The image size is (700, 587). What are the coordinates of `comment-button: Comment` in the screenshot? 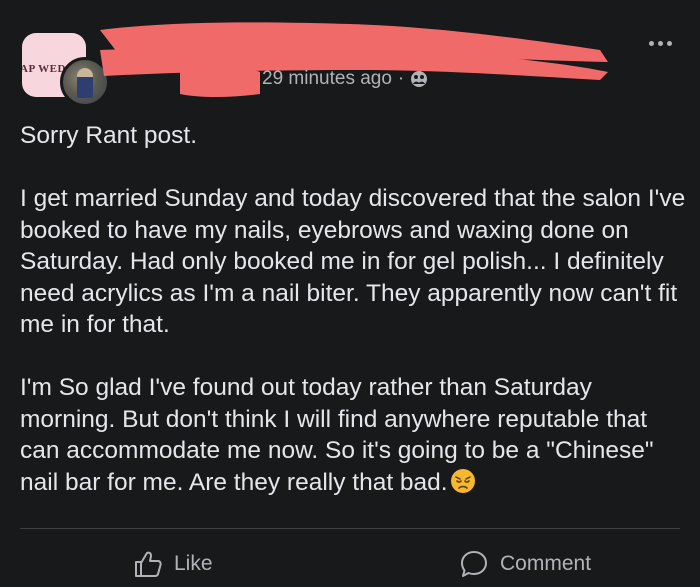 It's located at (524, 564).